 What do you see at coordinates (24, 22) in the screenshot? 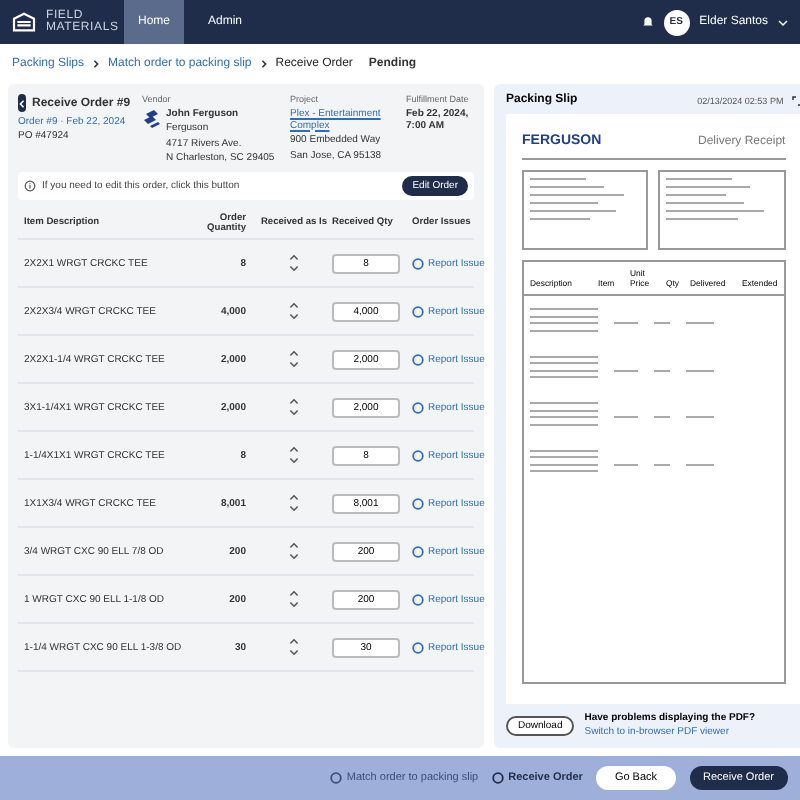
I see `warehouse-logo-icon` at bounding box center [24, 22].